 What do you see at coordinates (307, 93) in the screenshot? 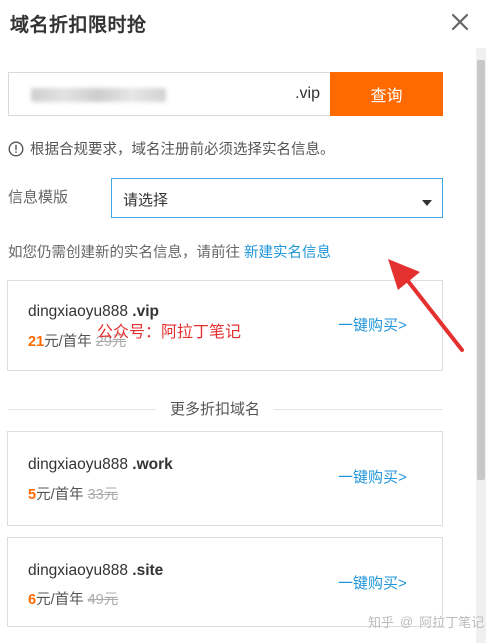
I see `domain-suffix: .vip` at bounding box center [307, 93].